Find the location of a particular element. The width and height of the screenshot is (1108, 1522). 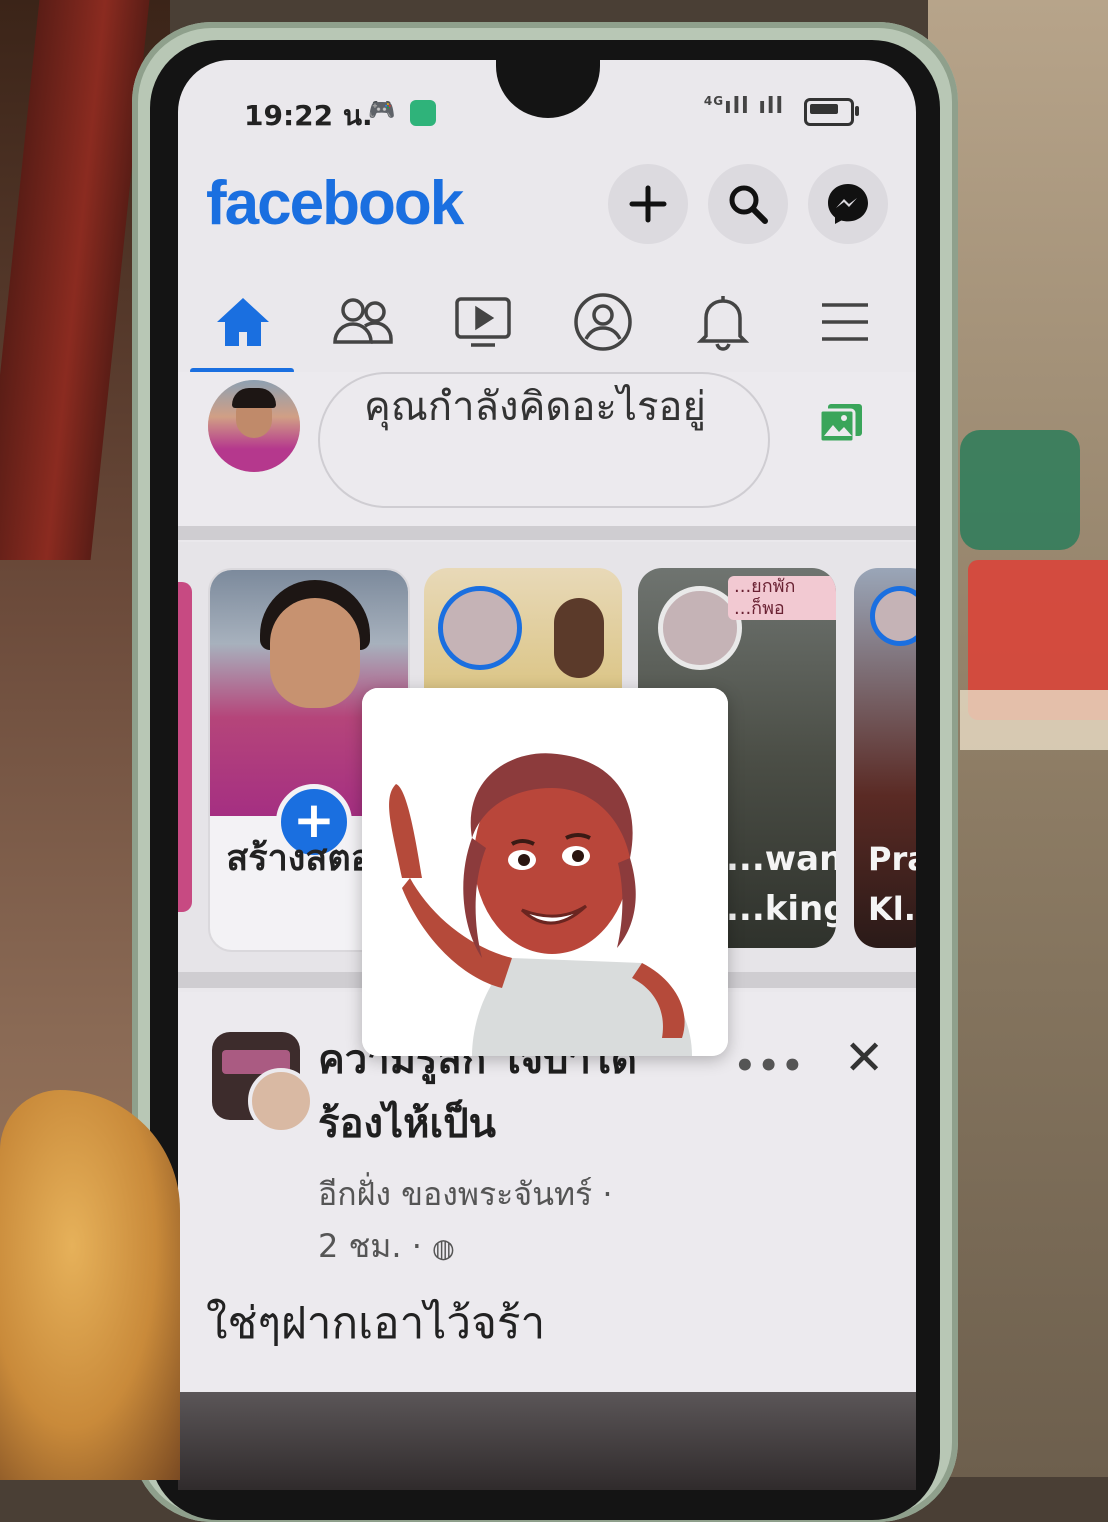

composer-placeholder: คุณกำลังคิดอะไรอยู่ is located at coordinates (535, 407).